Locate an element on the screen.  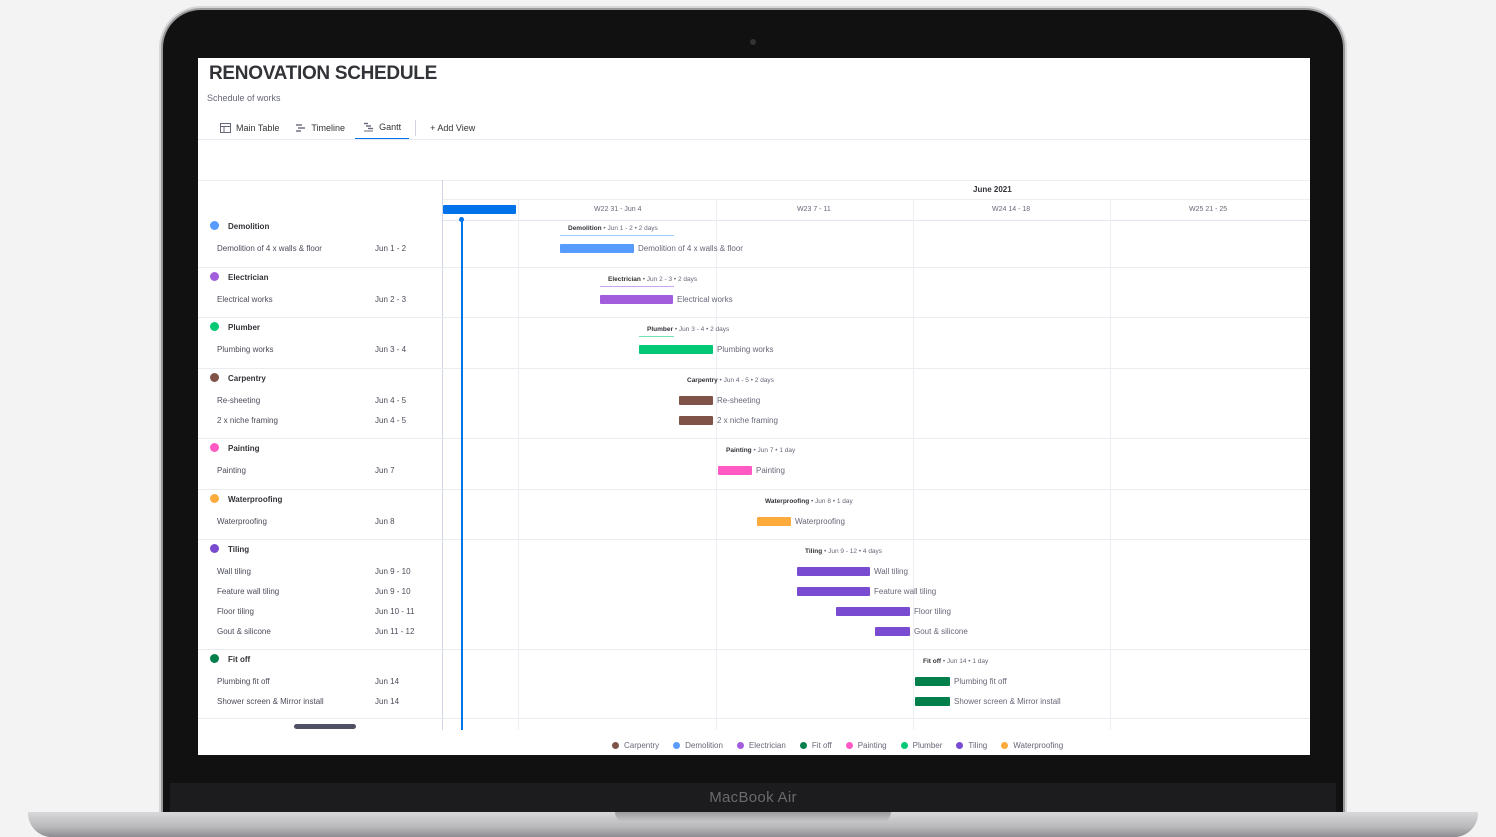
group-name-electrician: Electrician is located at coordinates (248, 277).